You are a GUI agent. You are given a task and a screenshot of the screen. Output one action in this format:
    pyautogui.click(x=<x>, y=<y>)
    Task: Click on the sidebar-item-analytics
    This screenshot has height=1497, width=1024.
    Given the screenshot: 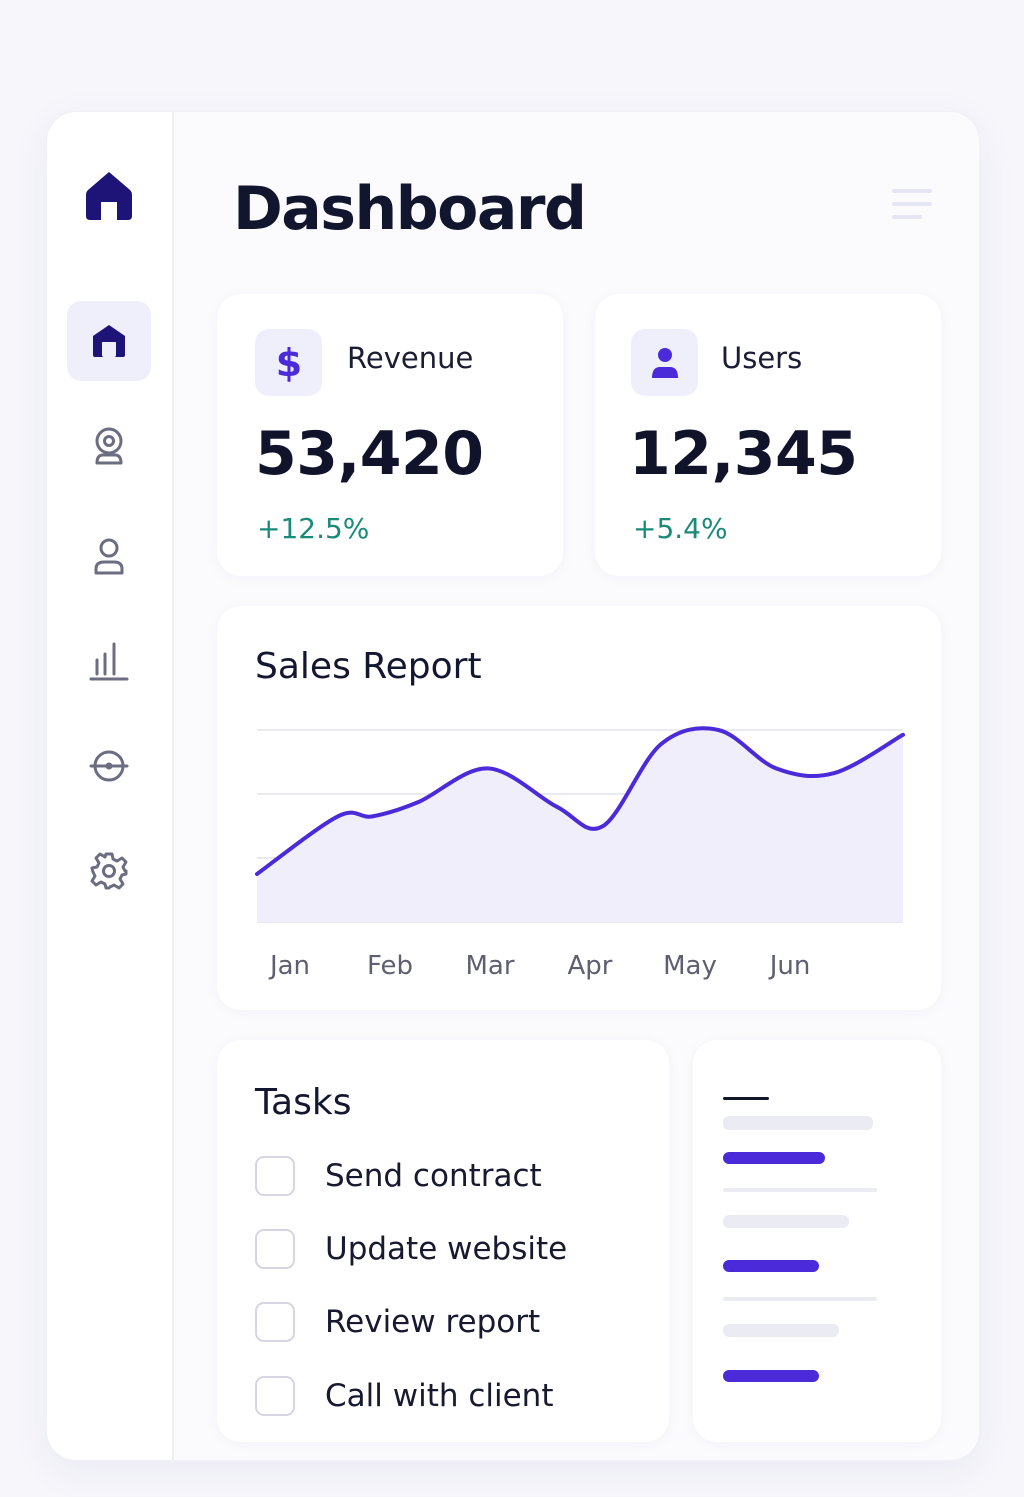 What is the action you would take?
    pyautogui.click(x=109, y=660)
    